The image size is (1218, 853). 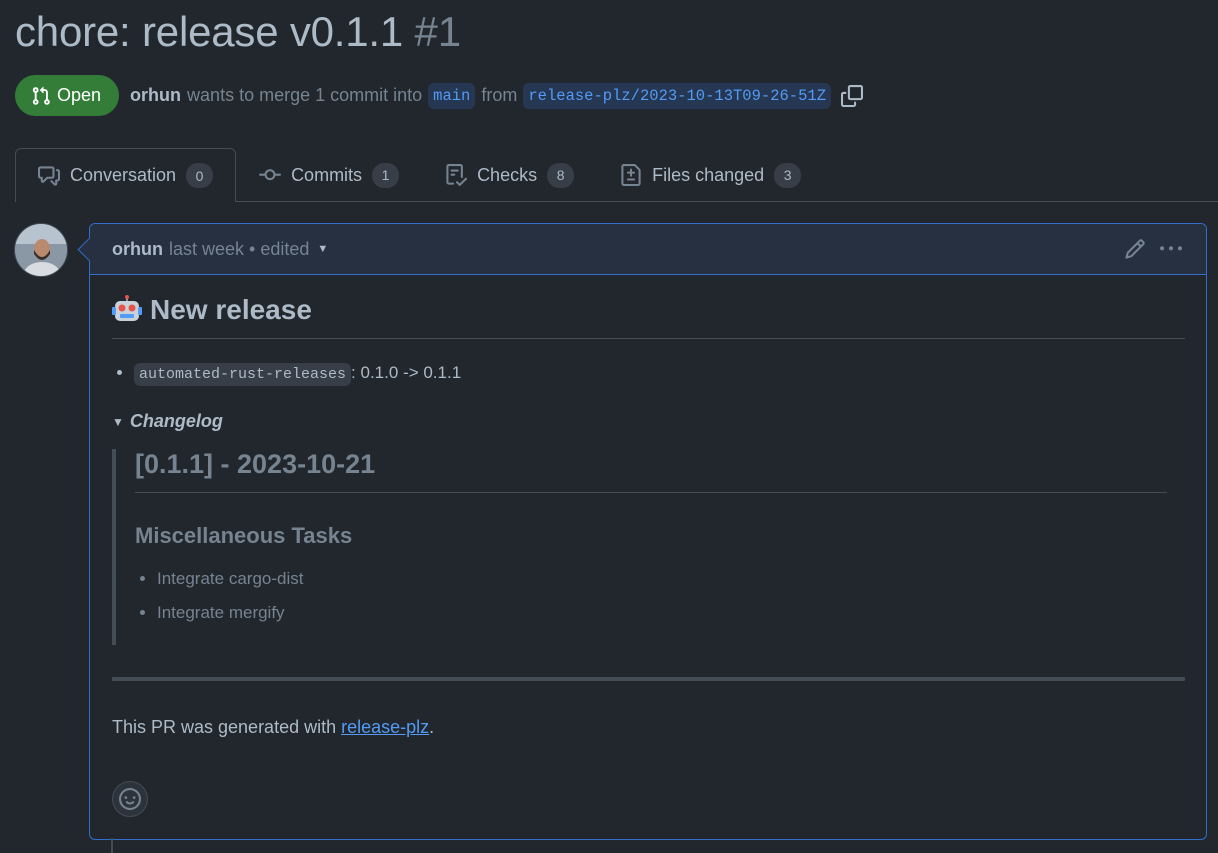 What do you see at coordinates (1153, 249) in the screenshot?
I see `comment-actions` at bounding box center [1153, 249].